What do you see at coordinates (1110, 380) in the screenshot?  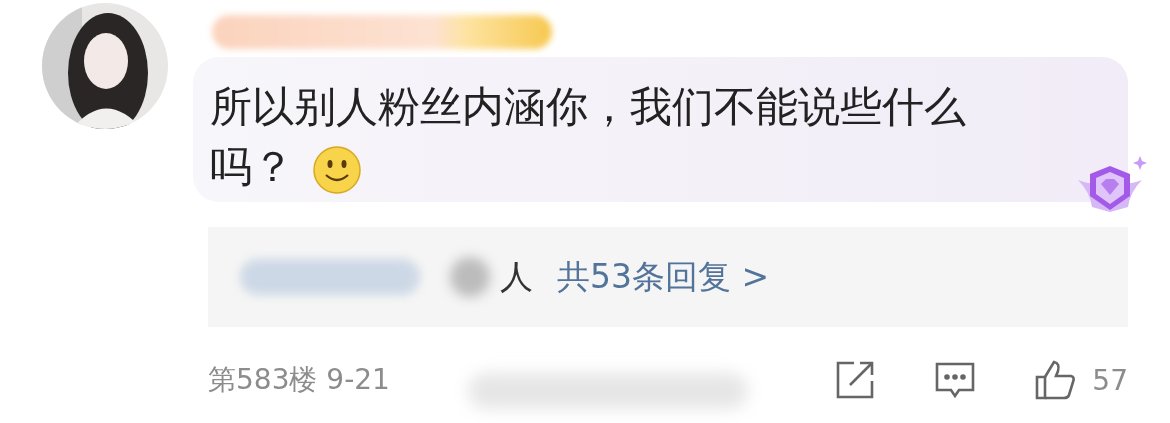 I see `like-count: 57` at bounding box center [1110, 380].